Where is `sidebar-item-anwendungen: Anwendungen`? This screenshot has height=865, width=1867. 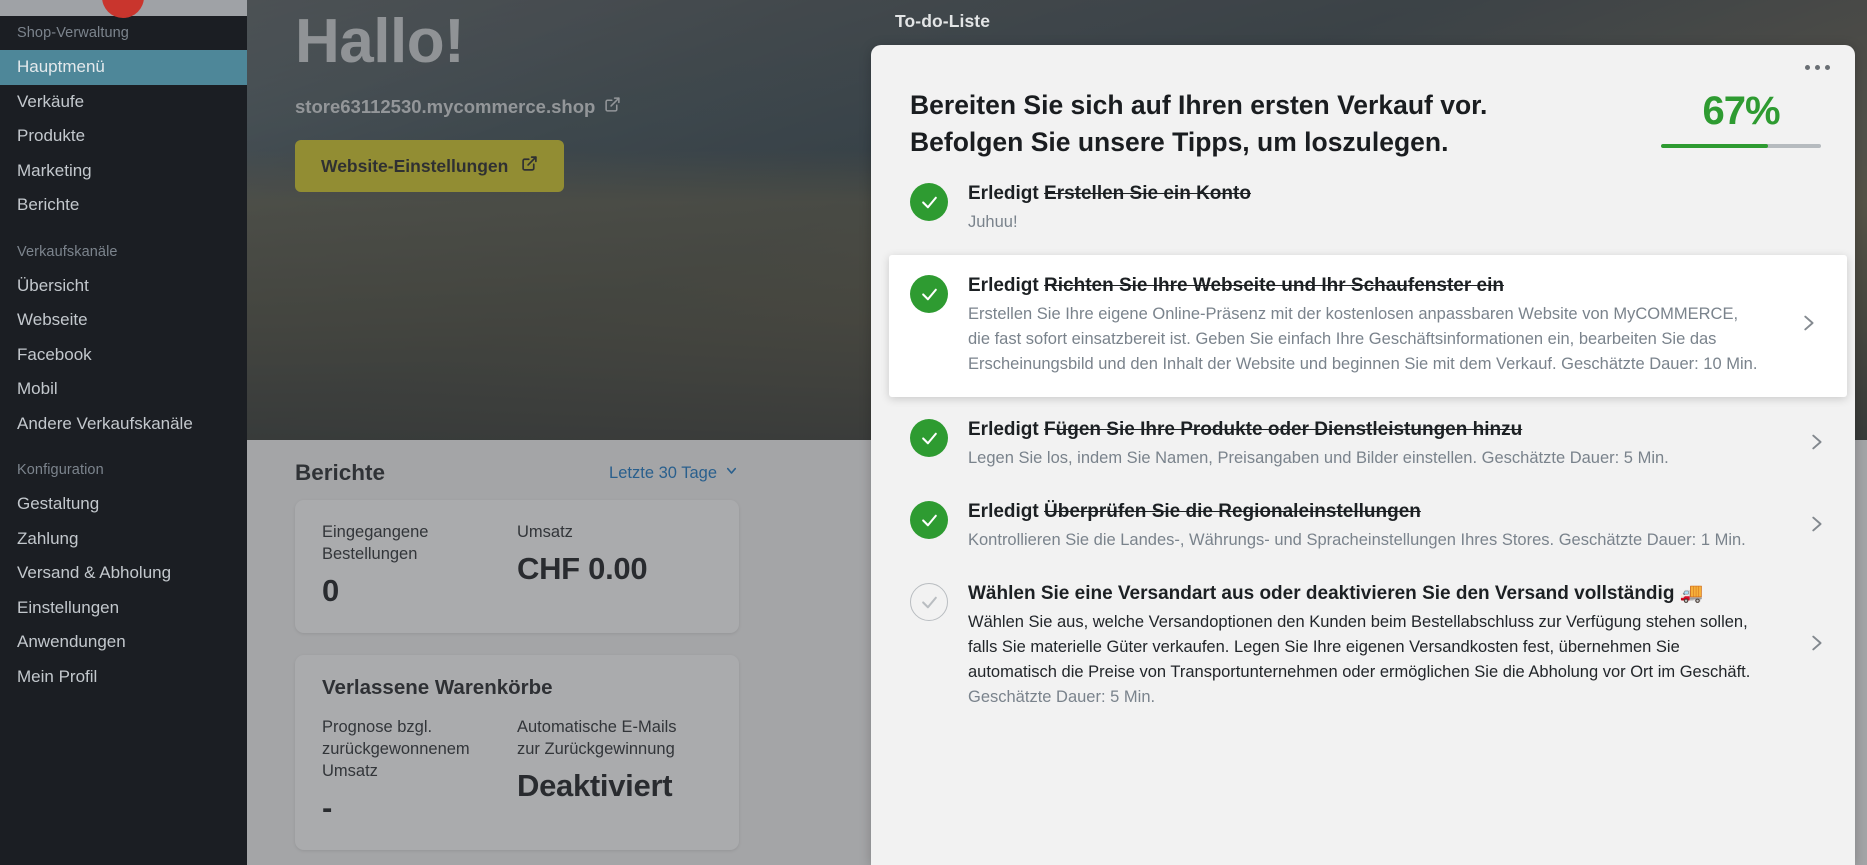 sidebar-item-anwendungen: Anwendungen is located at coordinates (123, 642).